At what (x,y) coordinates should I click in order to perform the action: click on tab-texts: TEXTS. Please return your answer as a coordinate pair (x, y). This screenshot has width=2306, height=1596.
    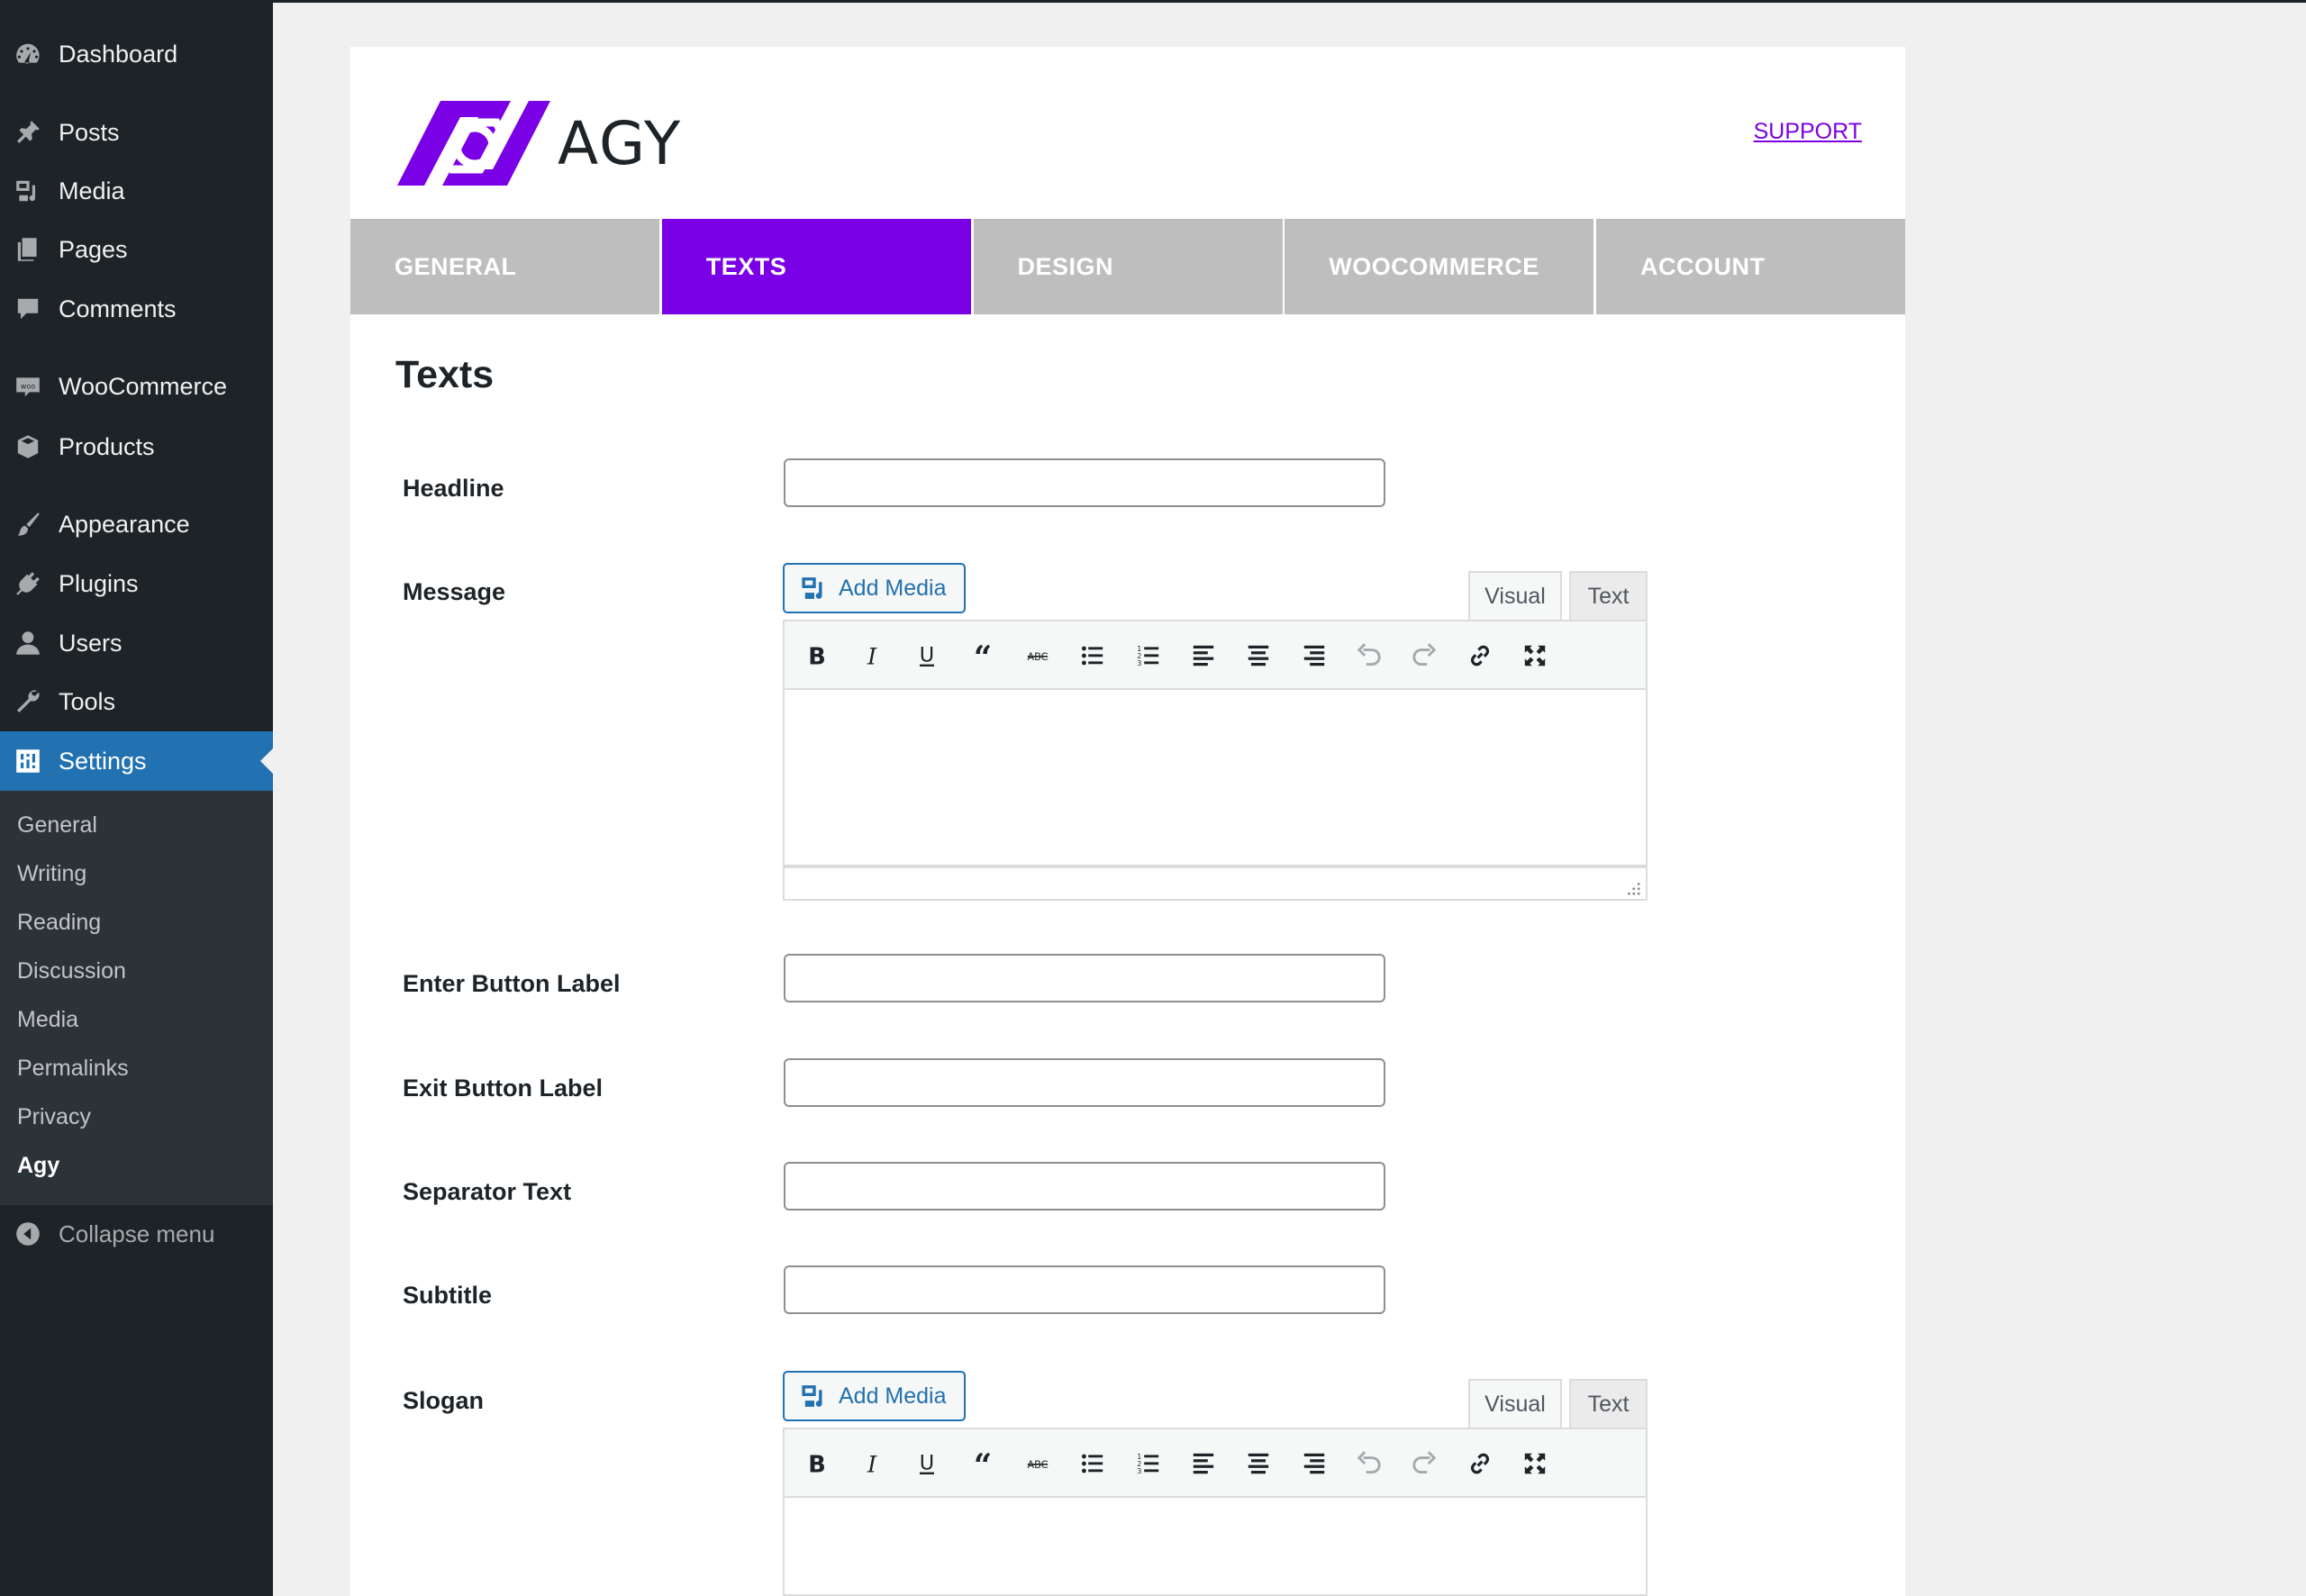
    Looking at the image, I should click on (816, 266).